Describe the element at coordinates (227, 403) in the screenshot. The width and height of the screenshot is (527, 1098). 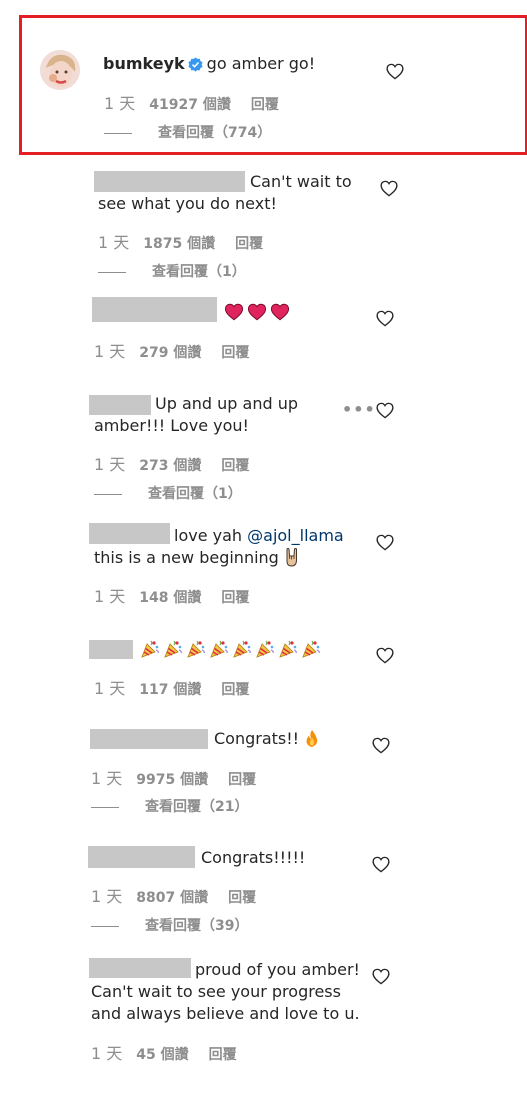
I see `comment-text: Up and up and up` at that location.